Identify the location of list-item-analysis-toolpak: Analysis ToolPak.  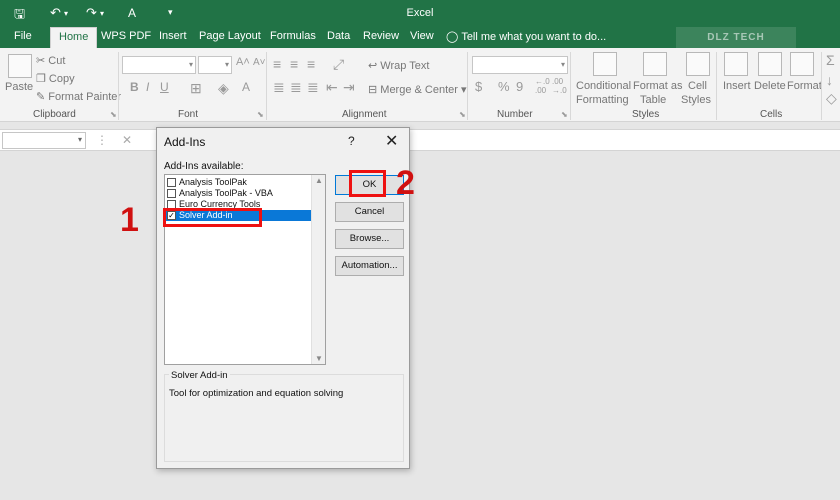
(238, 182).